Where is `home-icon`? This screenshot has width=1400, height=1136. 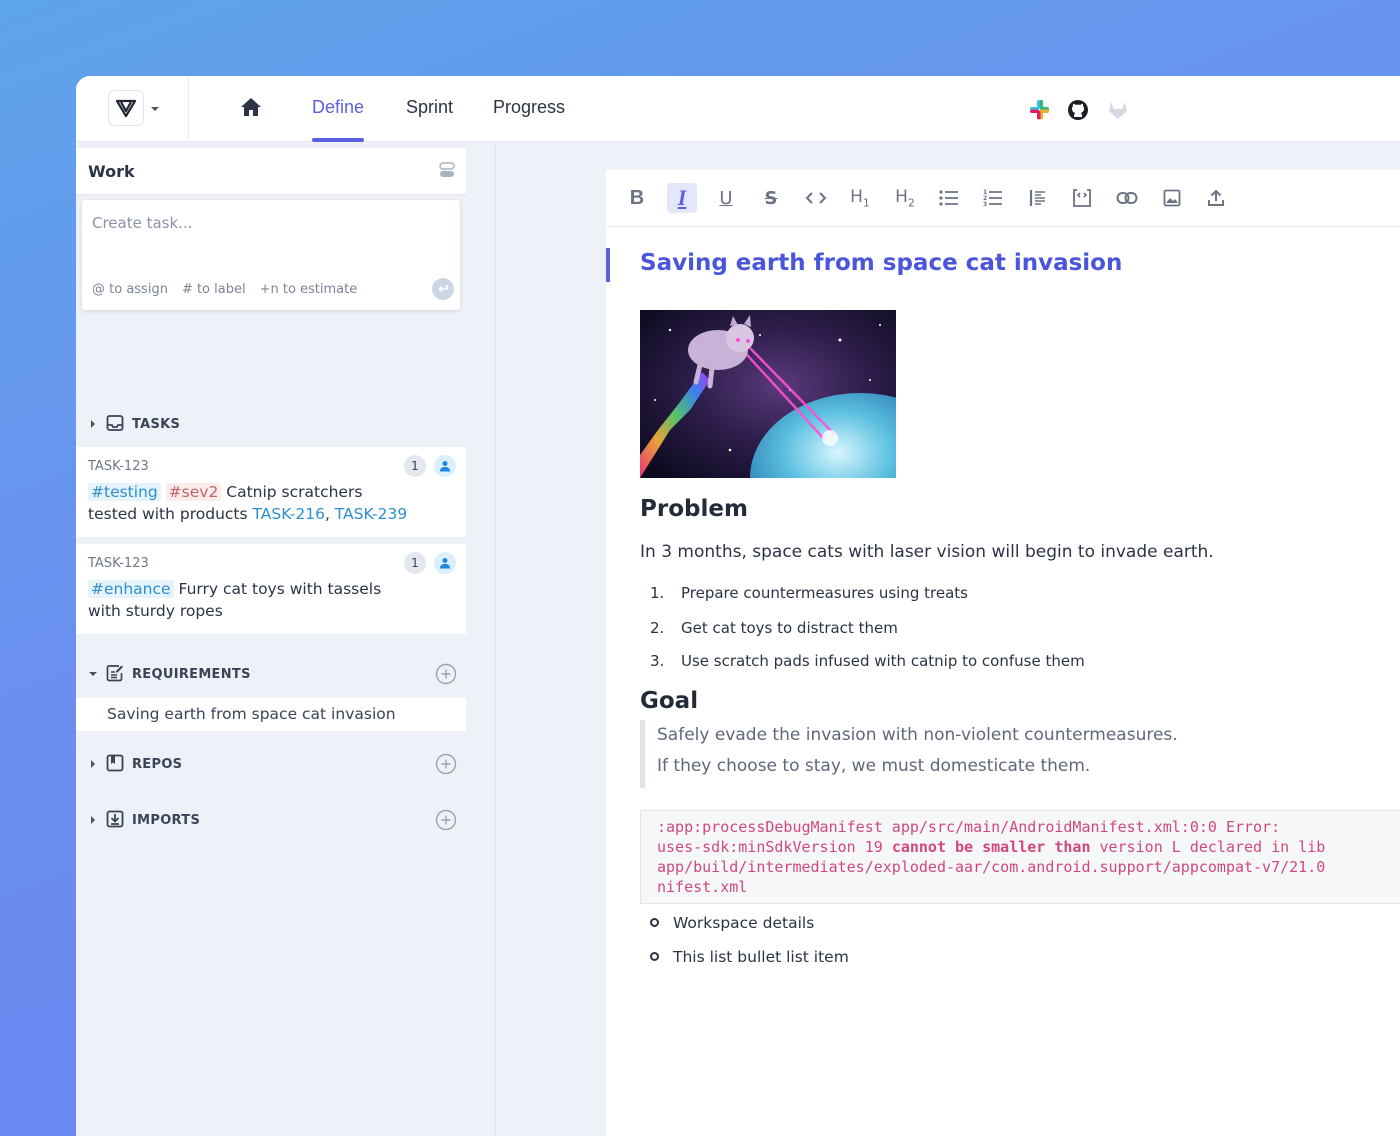
home-icon is located at coordinates (251, 107).